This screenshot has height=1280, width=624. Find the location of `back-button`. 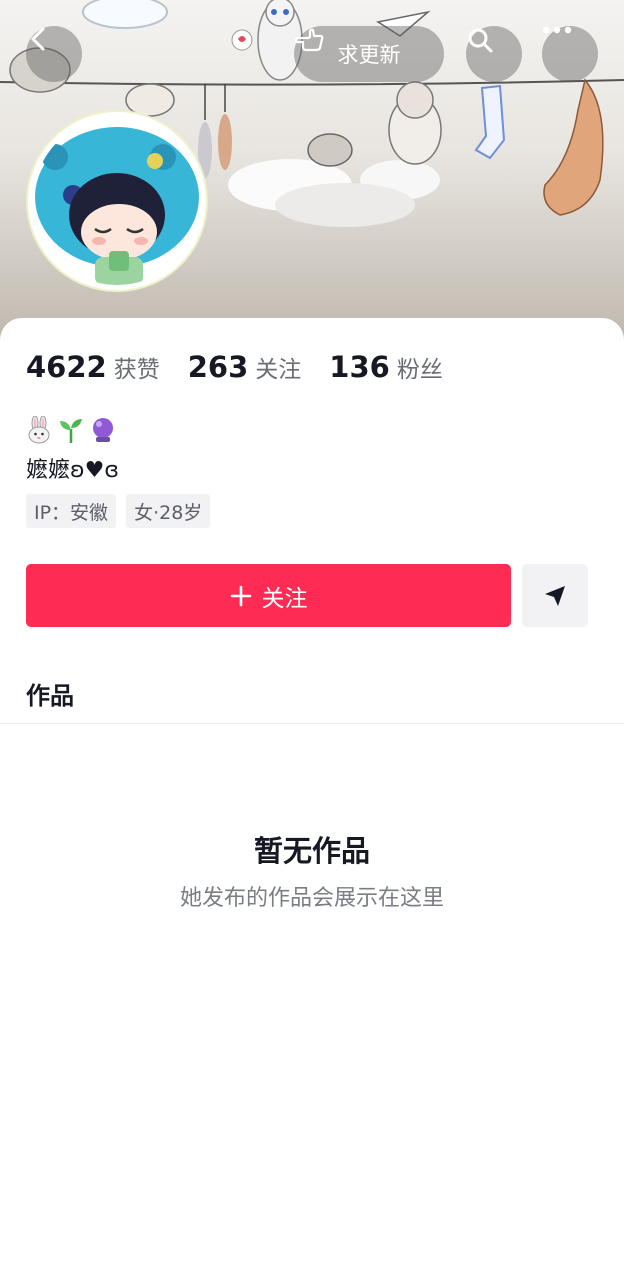

back-button is located at coordinates (54, 54).